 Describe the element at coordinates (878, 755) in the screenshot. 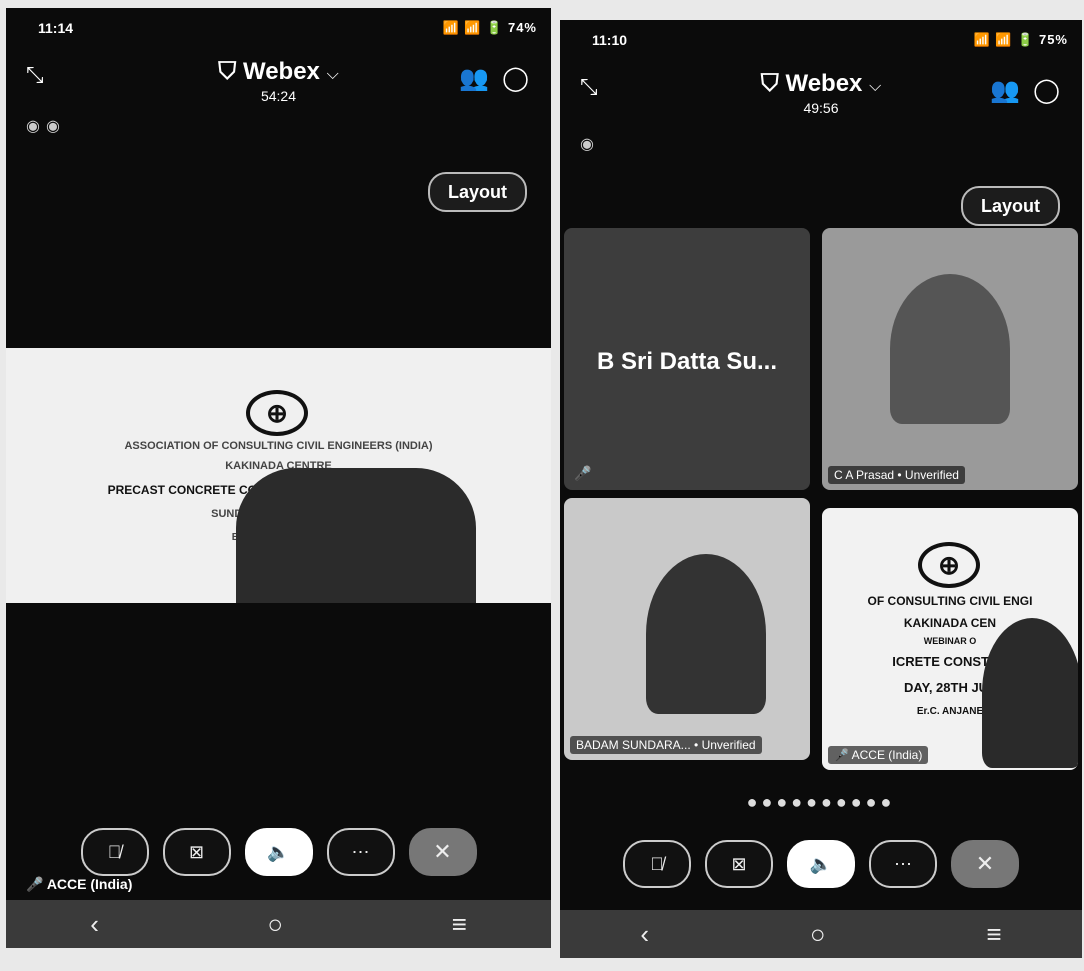

I see `participant-label: 🎤 ACCE (India)` at that location.